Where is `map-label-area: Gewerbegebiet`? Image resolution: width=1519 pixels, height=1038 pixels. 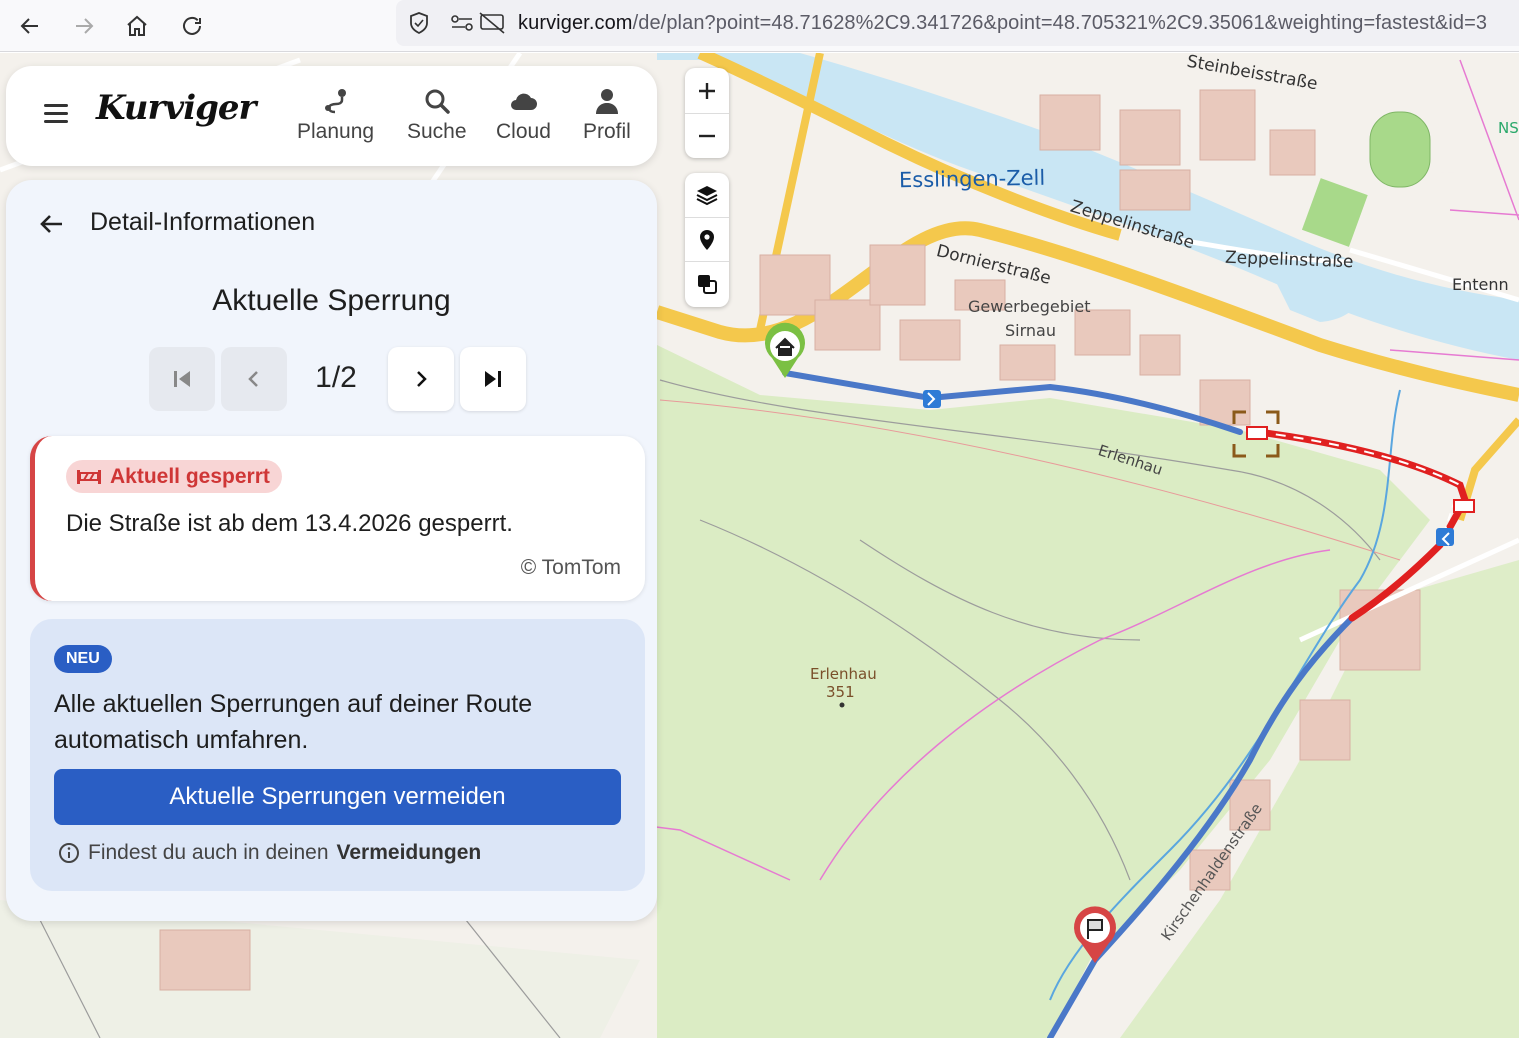 map-label-area: Gewerbegebiet is located at coordinates (1029, 306).